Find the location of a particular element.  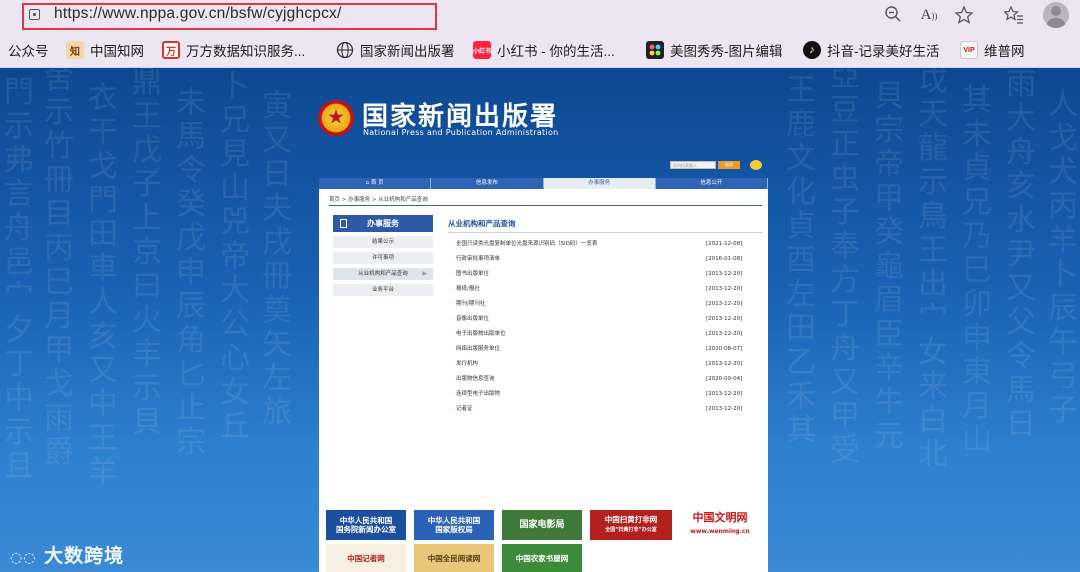

bookmark-meitu: 美图秀秀-图片编辑 is located at coordinates (714, 50).